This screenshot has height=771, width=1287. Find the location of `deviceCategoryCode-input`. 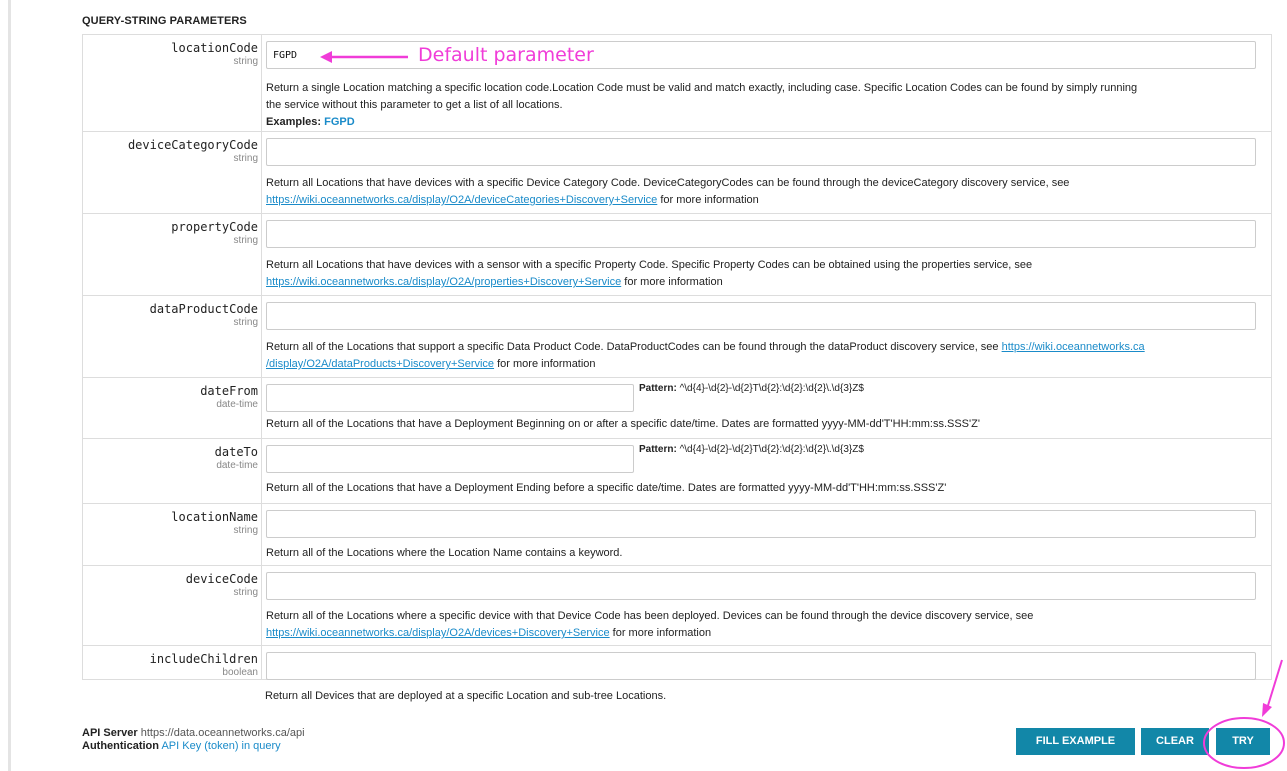

deviceCategoryCode-input is located at coordinates (761, 152).